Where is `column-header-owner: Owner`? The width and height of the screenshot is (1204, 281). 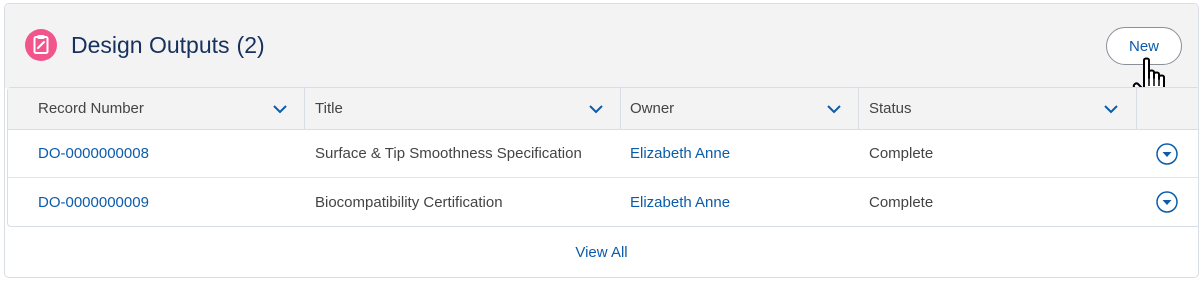 column-header-owner: Owner is located at coordinates (652, 108).